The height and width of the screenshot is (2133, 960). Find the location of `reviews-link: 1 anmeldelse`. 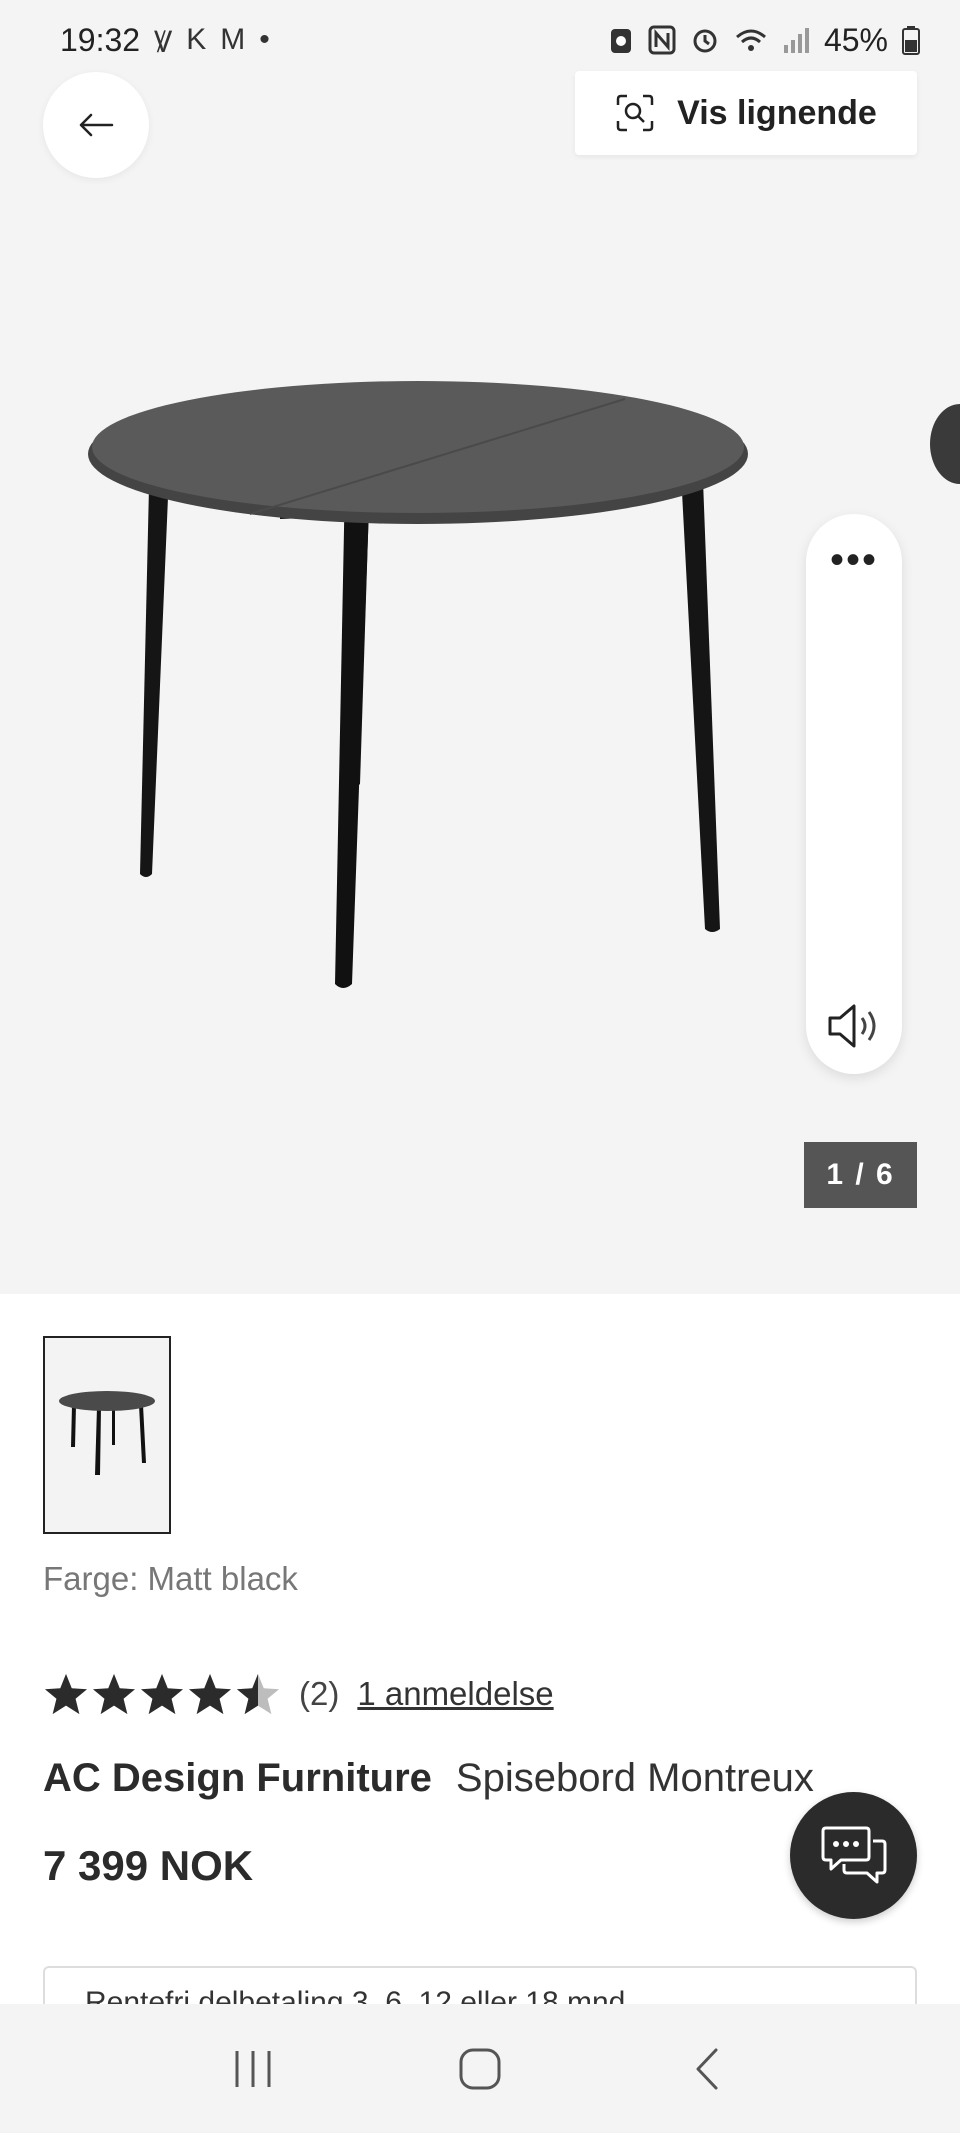

reviews-link: 1 anmeldelse is located at coordinates (455, 1694).